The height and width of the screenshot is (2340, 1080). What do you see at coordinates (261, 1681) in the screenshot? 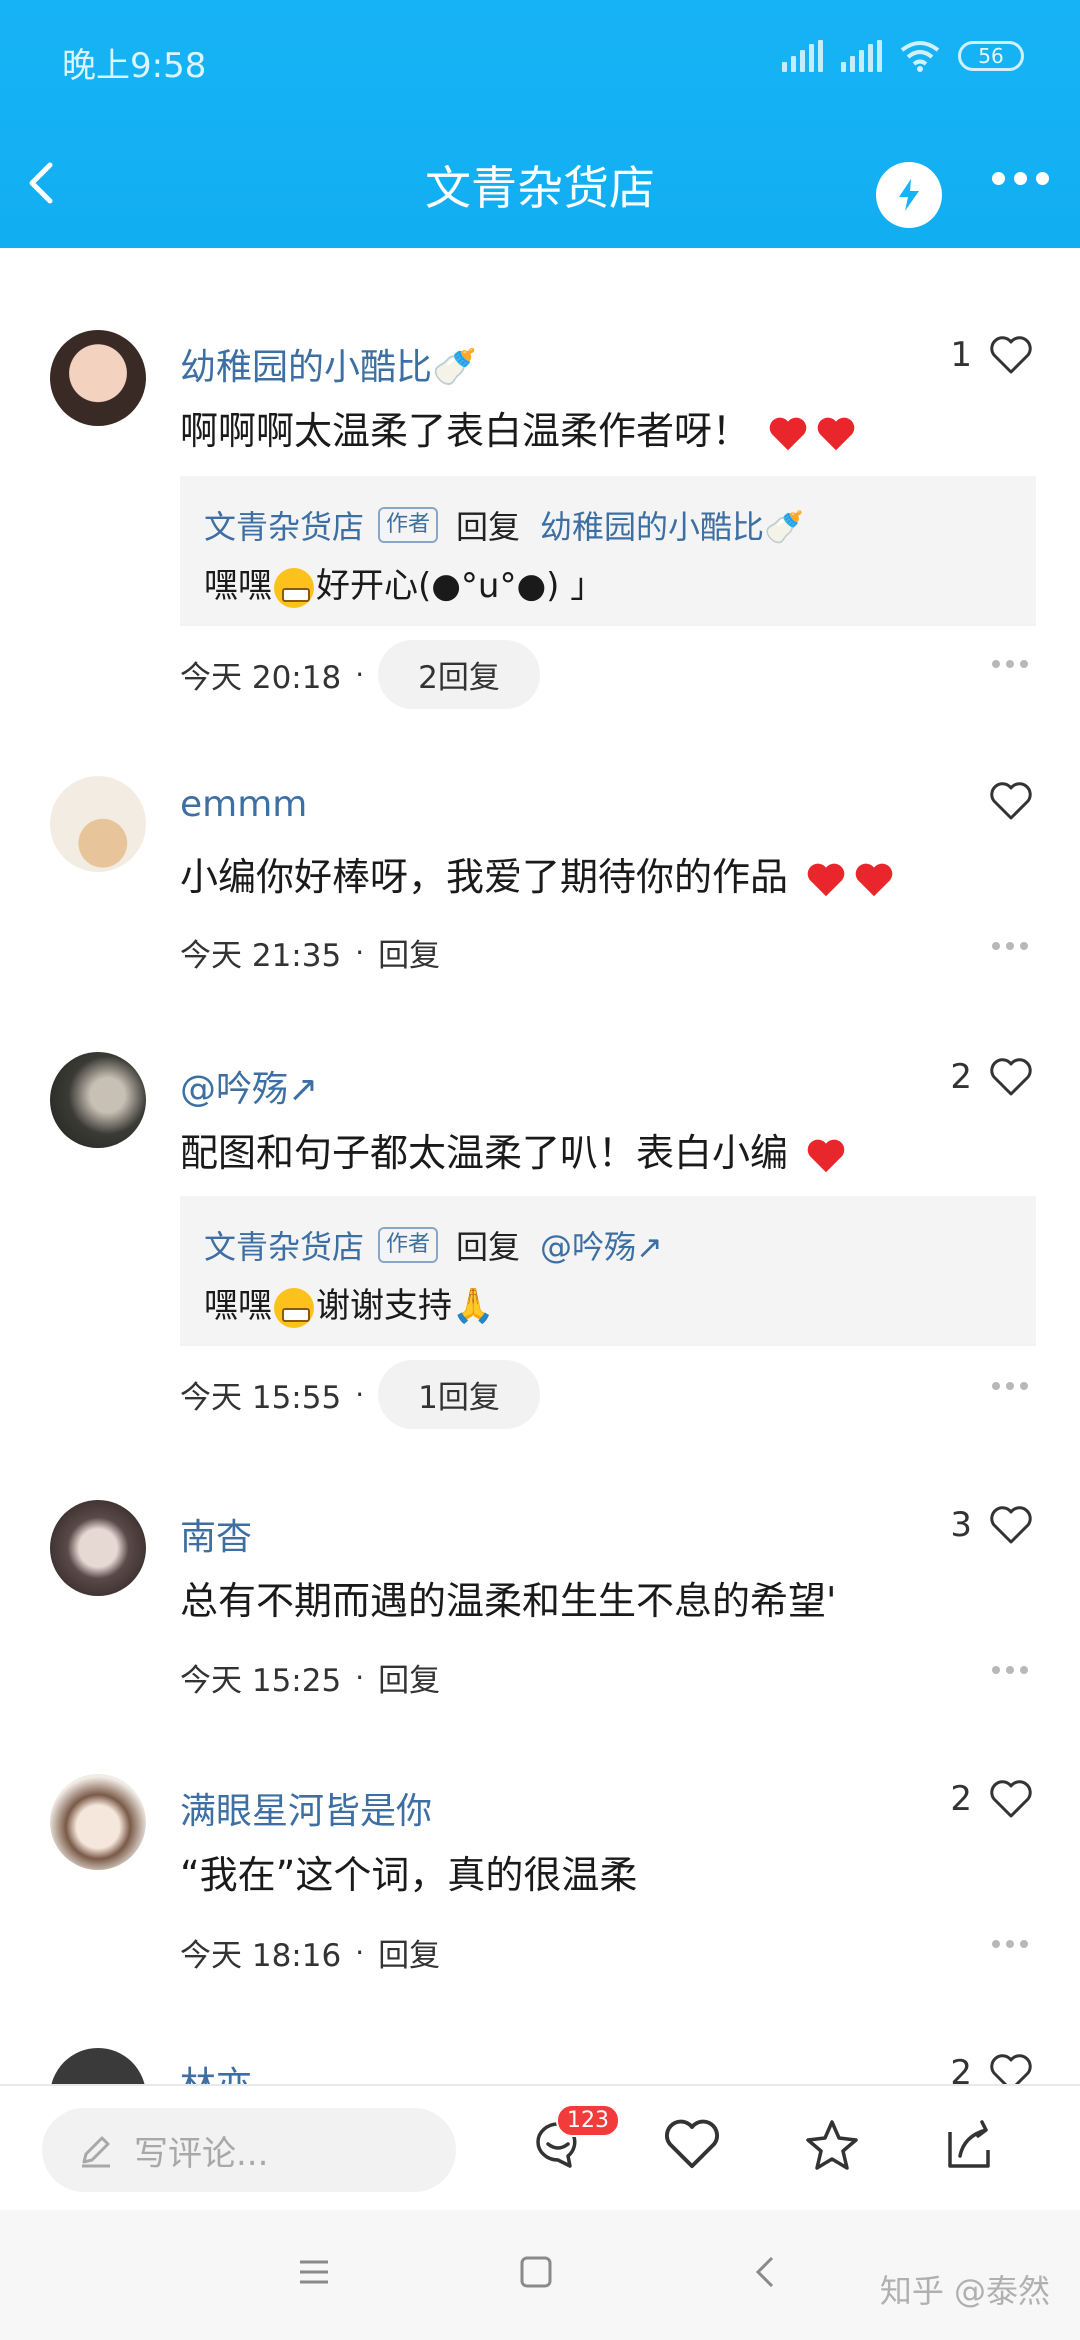
I see `comment-time: 今天 15:25` at bounding box center [261, 1681].